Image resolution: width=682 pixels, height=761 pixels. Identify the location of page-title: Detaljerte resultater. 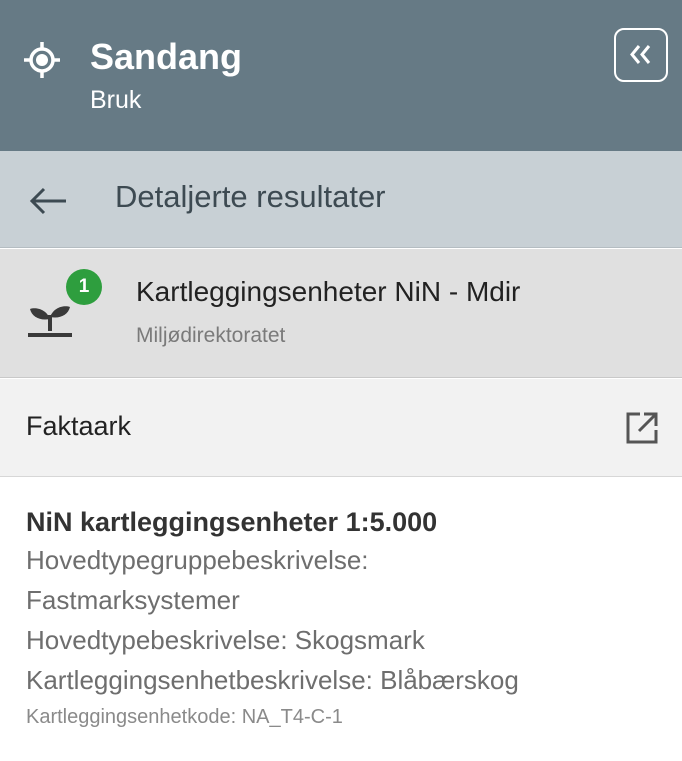
(250, 196).